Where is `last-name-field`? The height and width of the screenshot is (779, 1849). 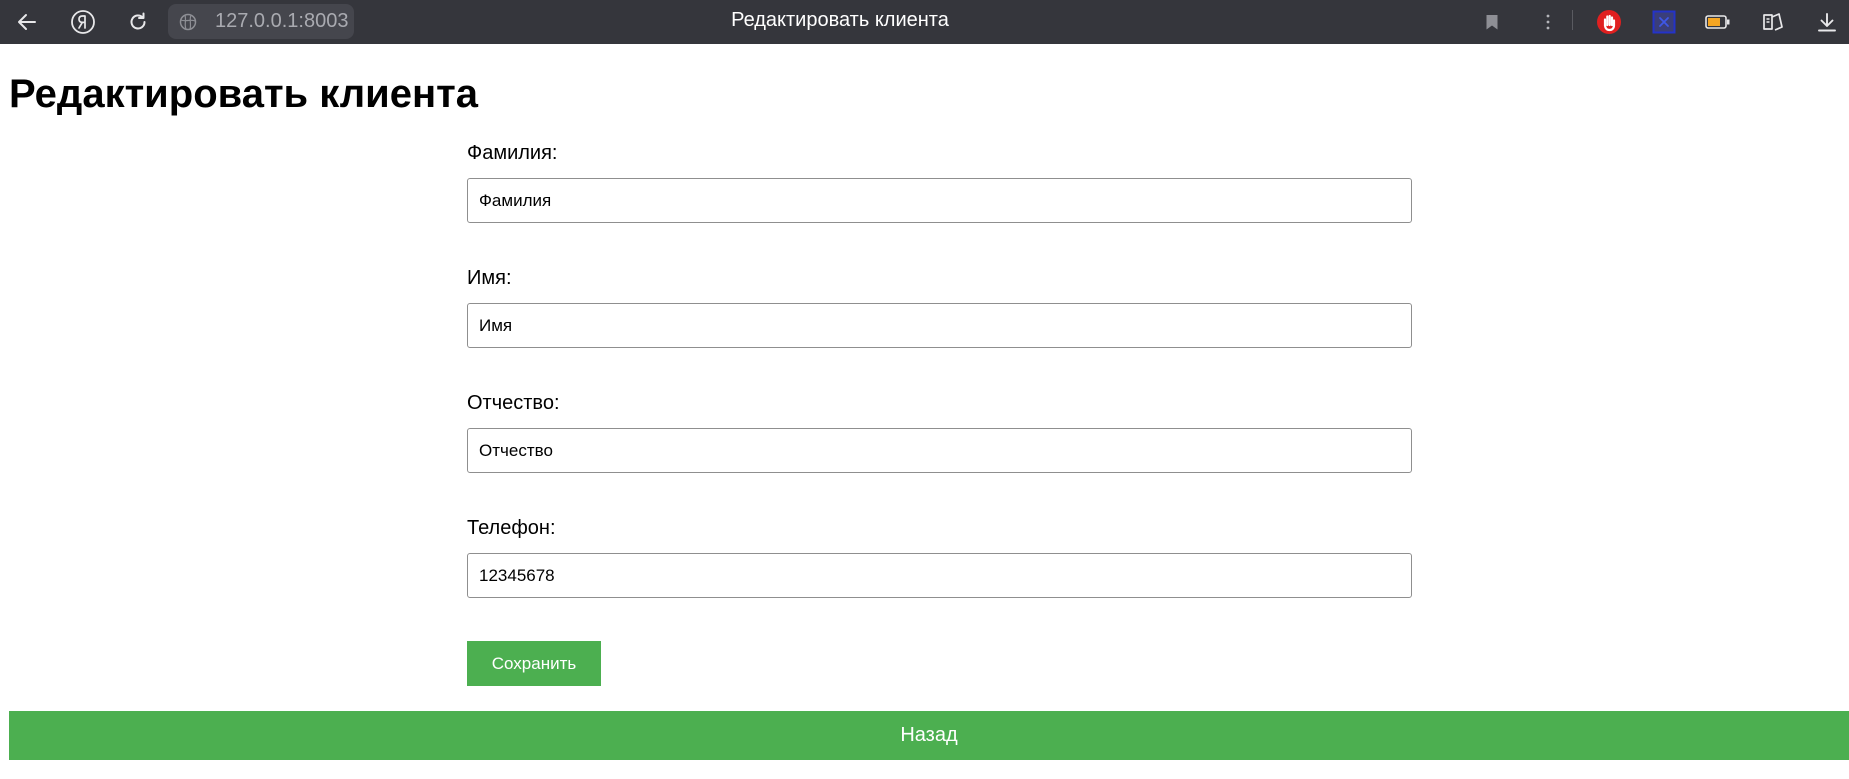 last-name-field is located at coordinates (939, 200).